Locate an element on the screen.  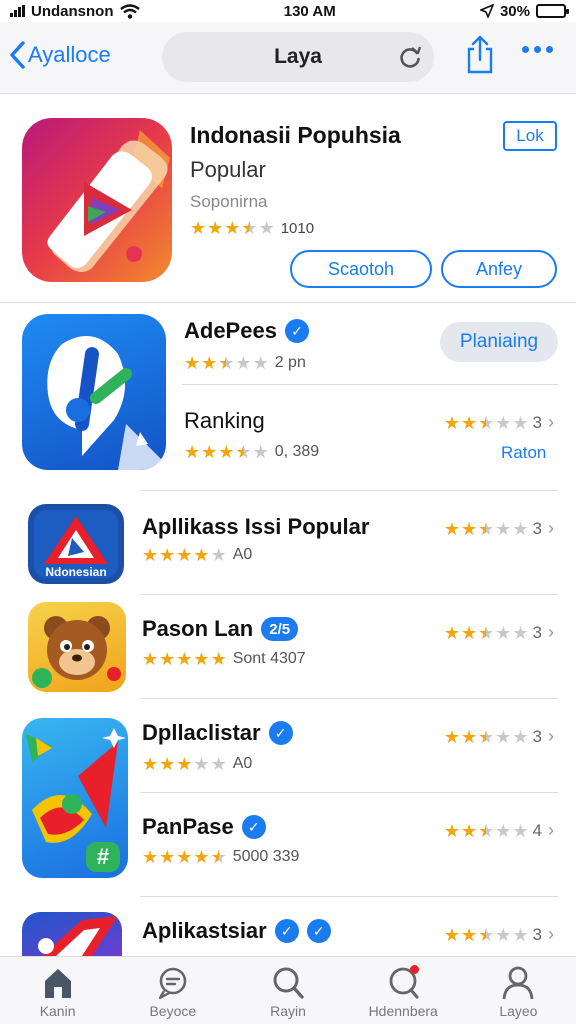
share-icon is located at coordinates (480, 55).